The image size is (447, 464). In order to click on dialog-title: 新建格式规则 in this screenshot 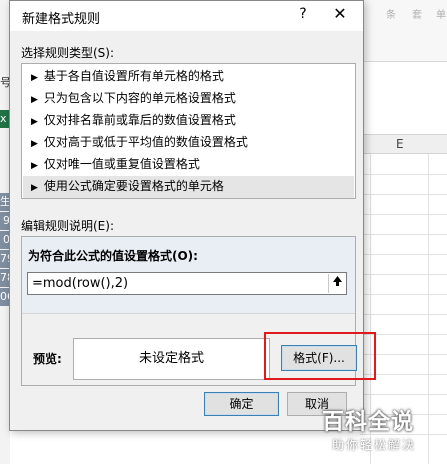, I will do `click(61, 19)`.